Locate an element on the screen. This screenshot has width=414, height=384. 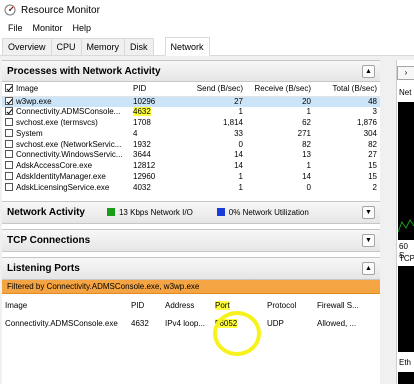
processes-section-header: Processes with Network Activity ▲ is located at coordinates (191, 71).